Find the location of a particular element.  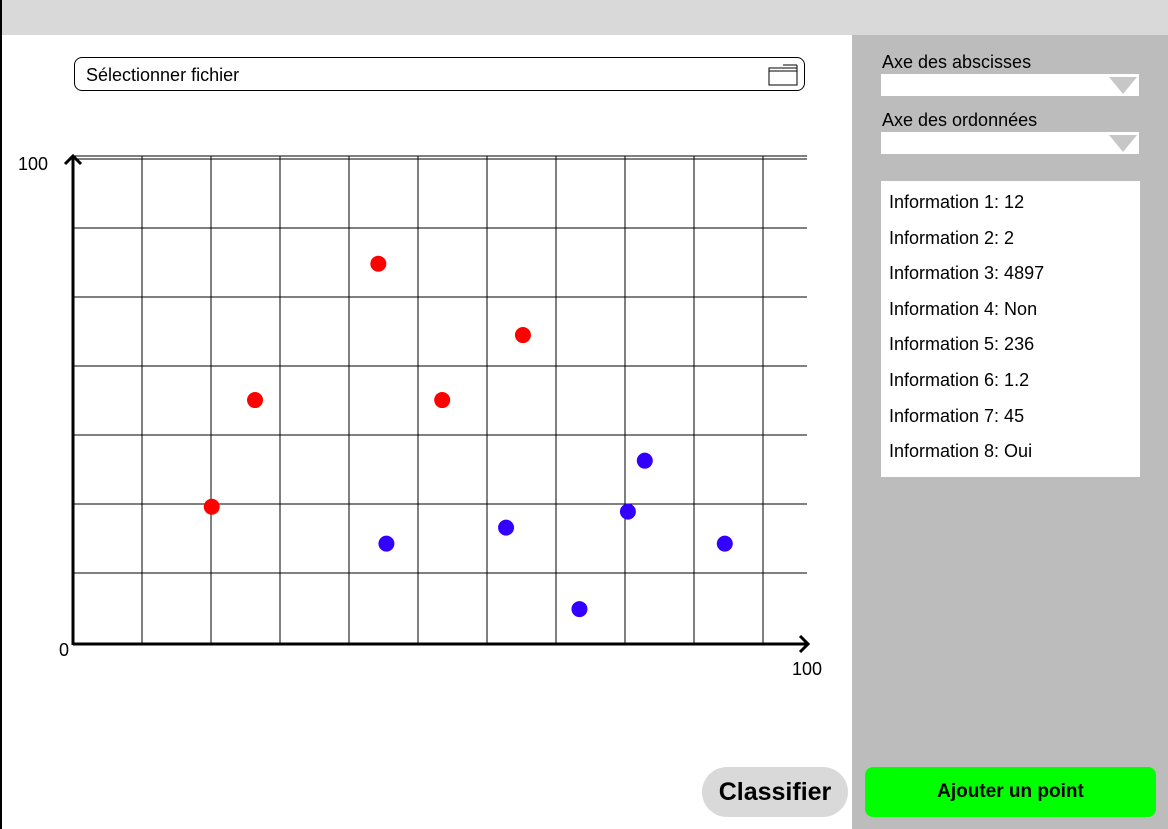

info-item: Information 7: 45 is located at coordinates (957, 415).